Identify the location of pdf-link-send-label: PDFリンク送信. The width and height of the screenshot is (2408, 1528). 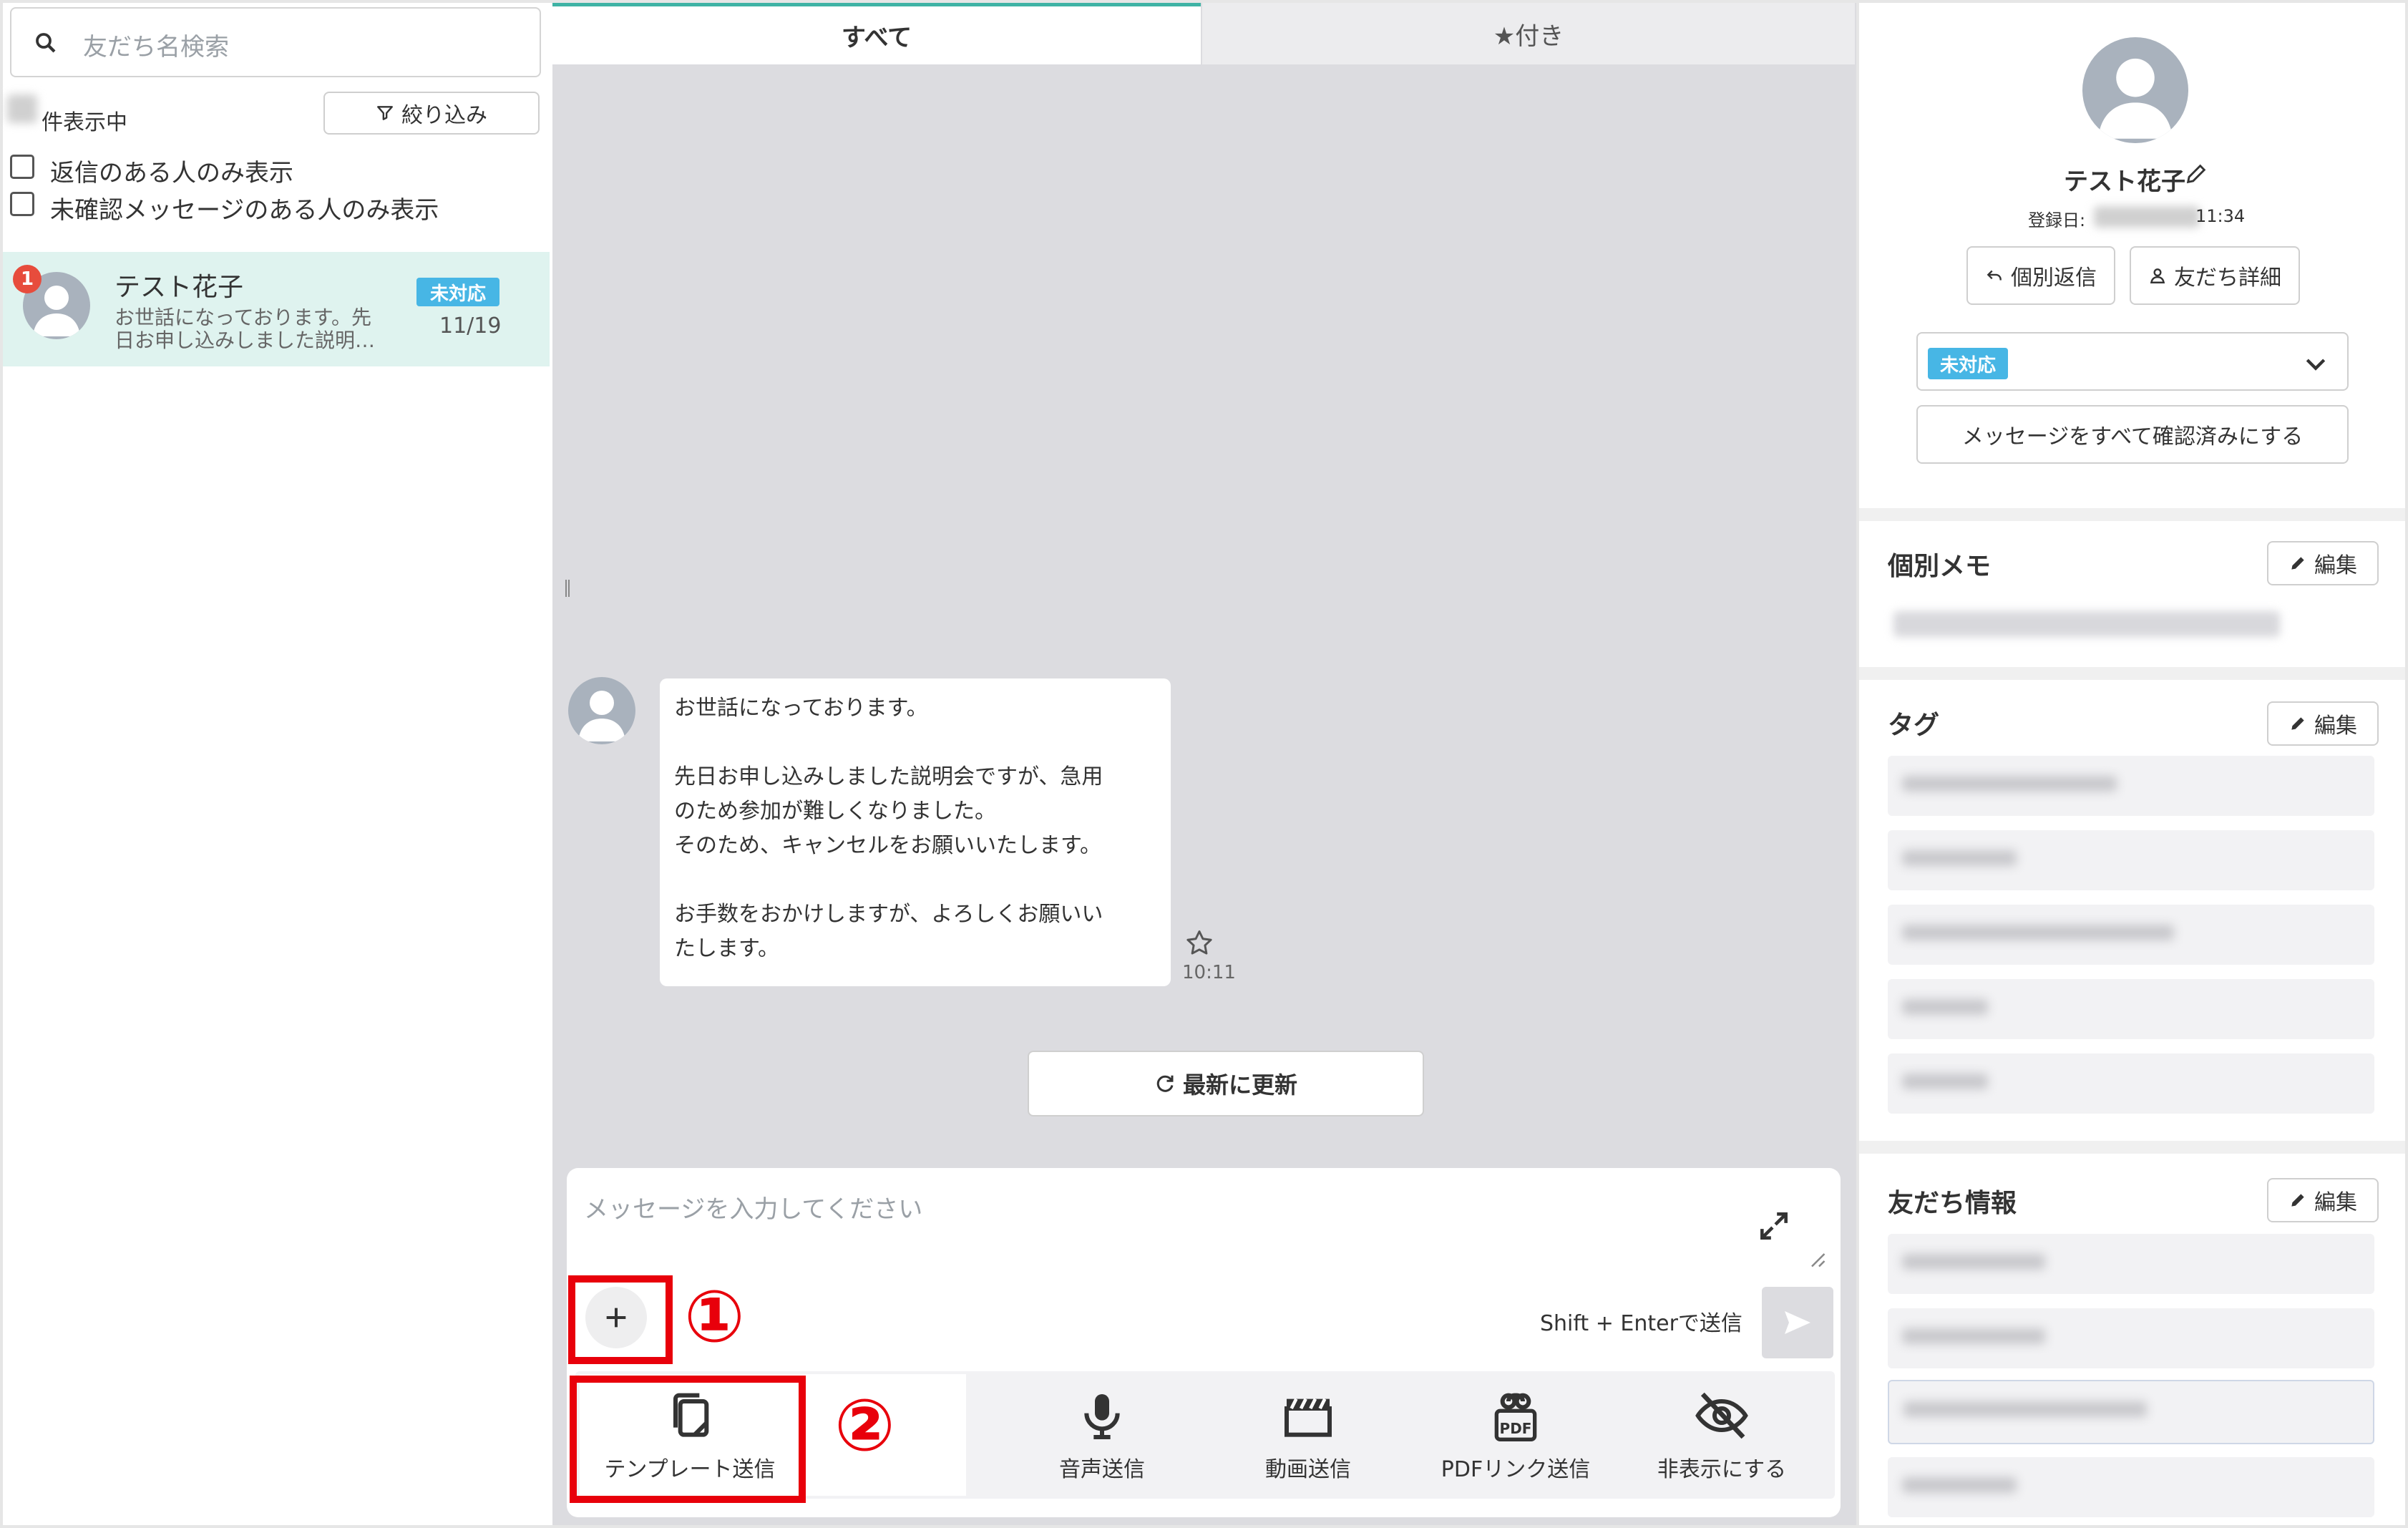
(1516, 1469).